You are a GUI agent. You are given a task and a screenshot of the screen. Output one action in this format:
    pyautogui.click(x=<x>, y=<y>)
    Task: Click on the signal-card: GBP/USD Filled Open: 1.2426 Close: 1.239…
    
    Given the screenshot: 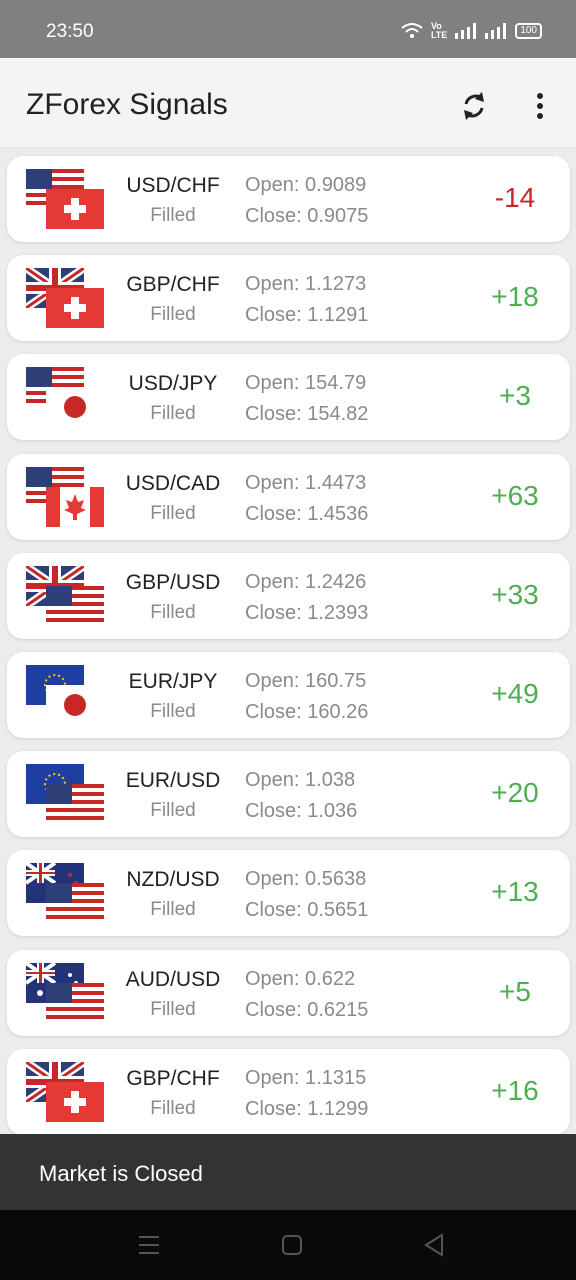 What is the action you would take?
    pyautogui.click(x=288, y=595)
    